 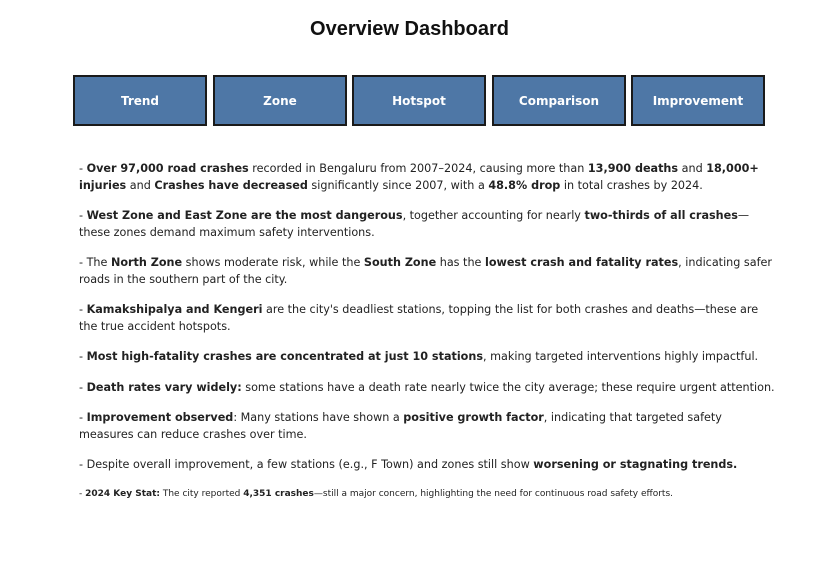 I want to click on emphasis-text: South Zone, so click(x=400, y=262).